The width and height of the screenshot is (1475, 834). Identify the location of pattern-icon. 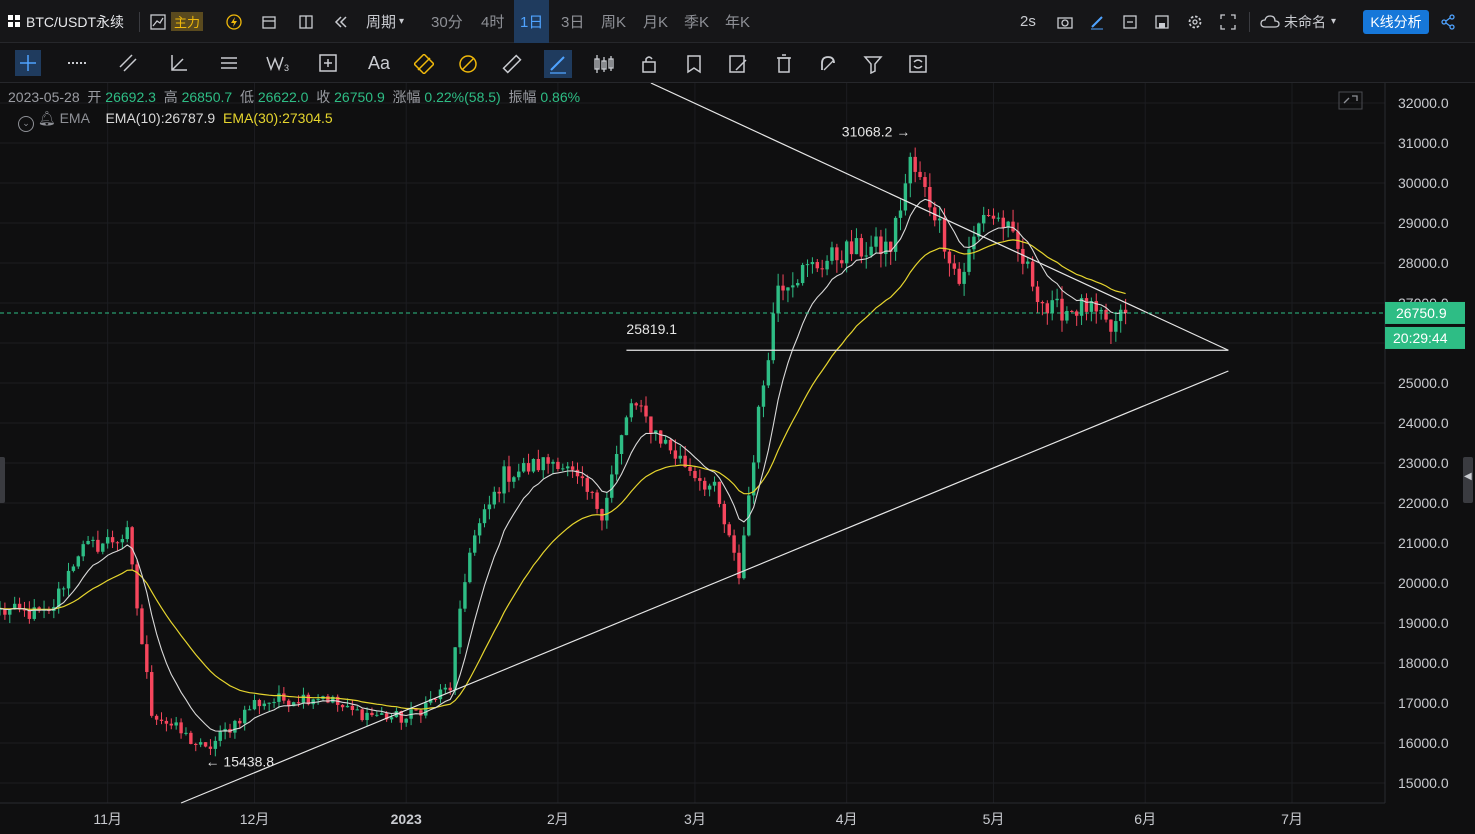
(468, 64).